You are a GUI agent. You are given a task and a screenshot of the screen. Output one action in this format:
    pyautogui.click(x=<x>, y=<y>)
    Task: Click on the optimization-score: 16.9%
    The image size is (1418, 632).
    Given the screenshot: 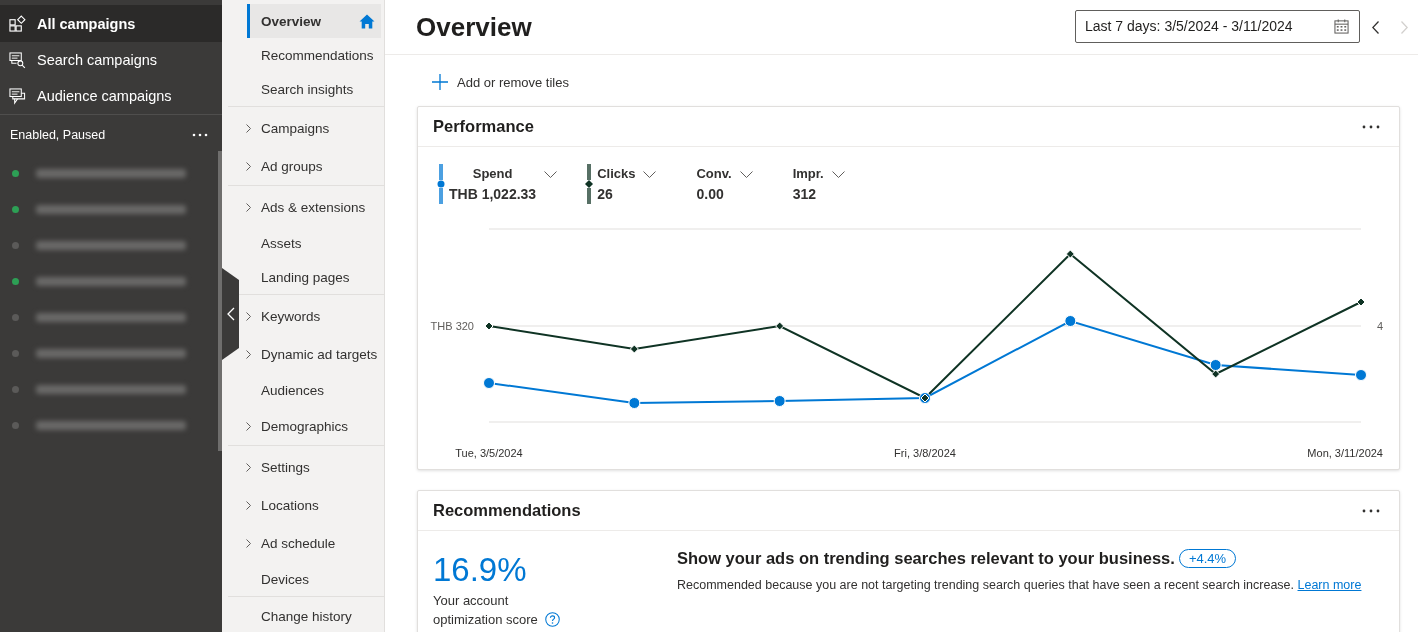 What is the action you would take?
    pyautogui.click(x=480, y=570)
    